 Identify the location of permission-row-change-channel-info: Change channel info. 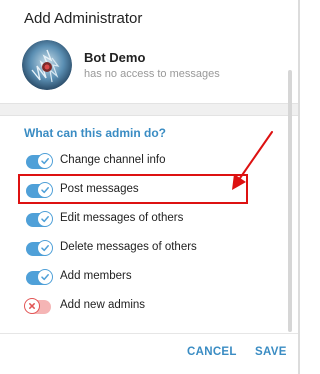
(151, 162).